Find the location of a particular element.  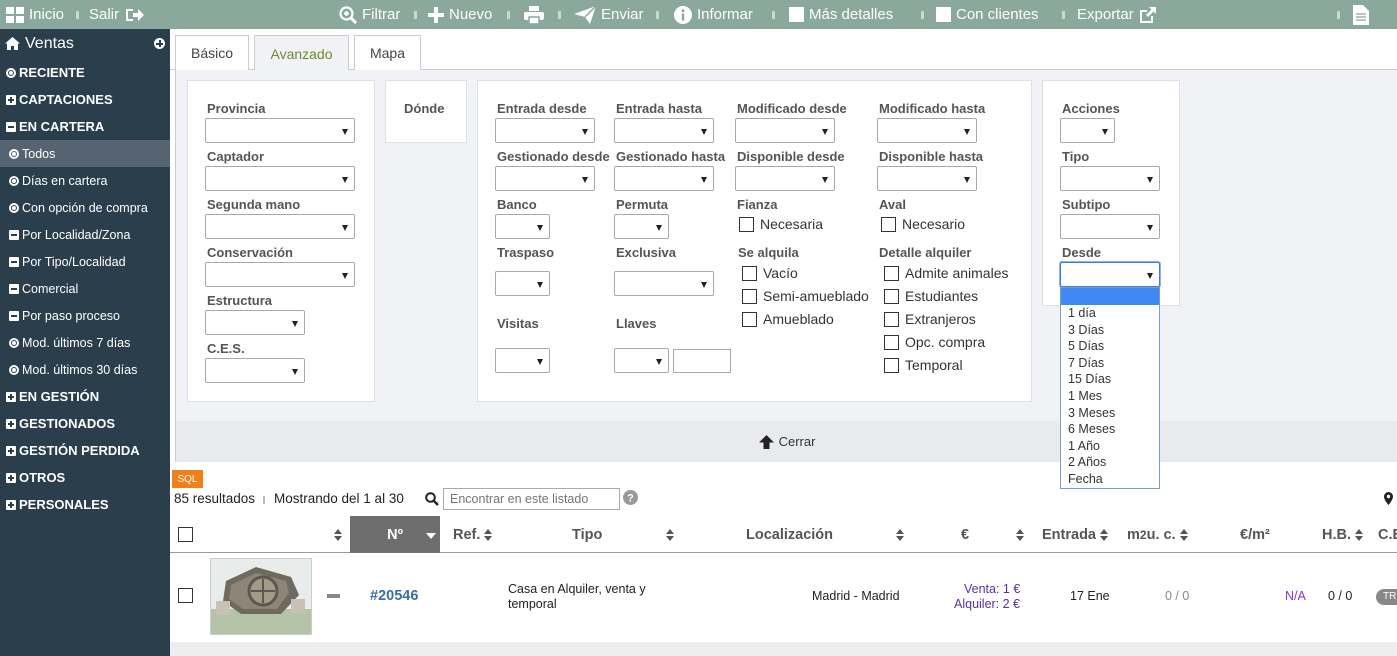

col-header-eurm2: €/m² is located at coordinates (1255, 534).